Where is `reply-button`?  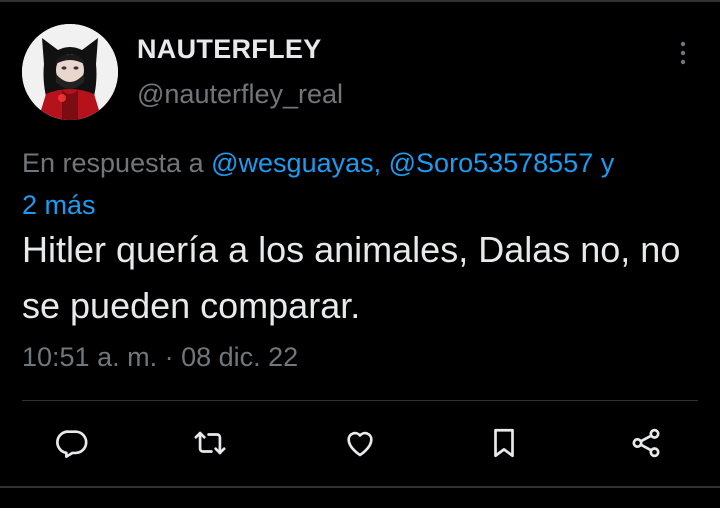 reply-button is located at coordinates (72, 443).